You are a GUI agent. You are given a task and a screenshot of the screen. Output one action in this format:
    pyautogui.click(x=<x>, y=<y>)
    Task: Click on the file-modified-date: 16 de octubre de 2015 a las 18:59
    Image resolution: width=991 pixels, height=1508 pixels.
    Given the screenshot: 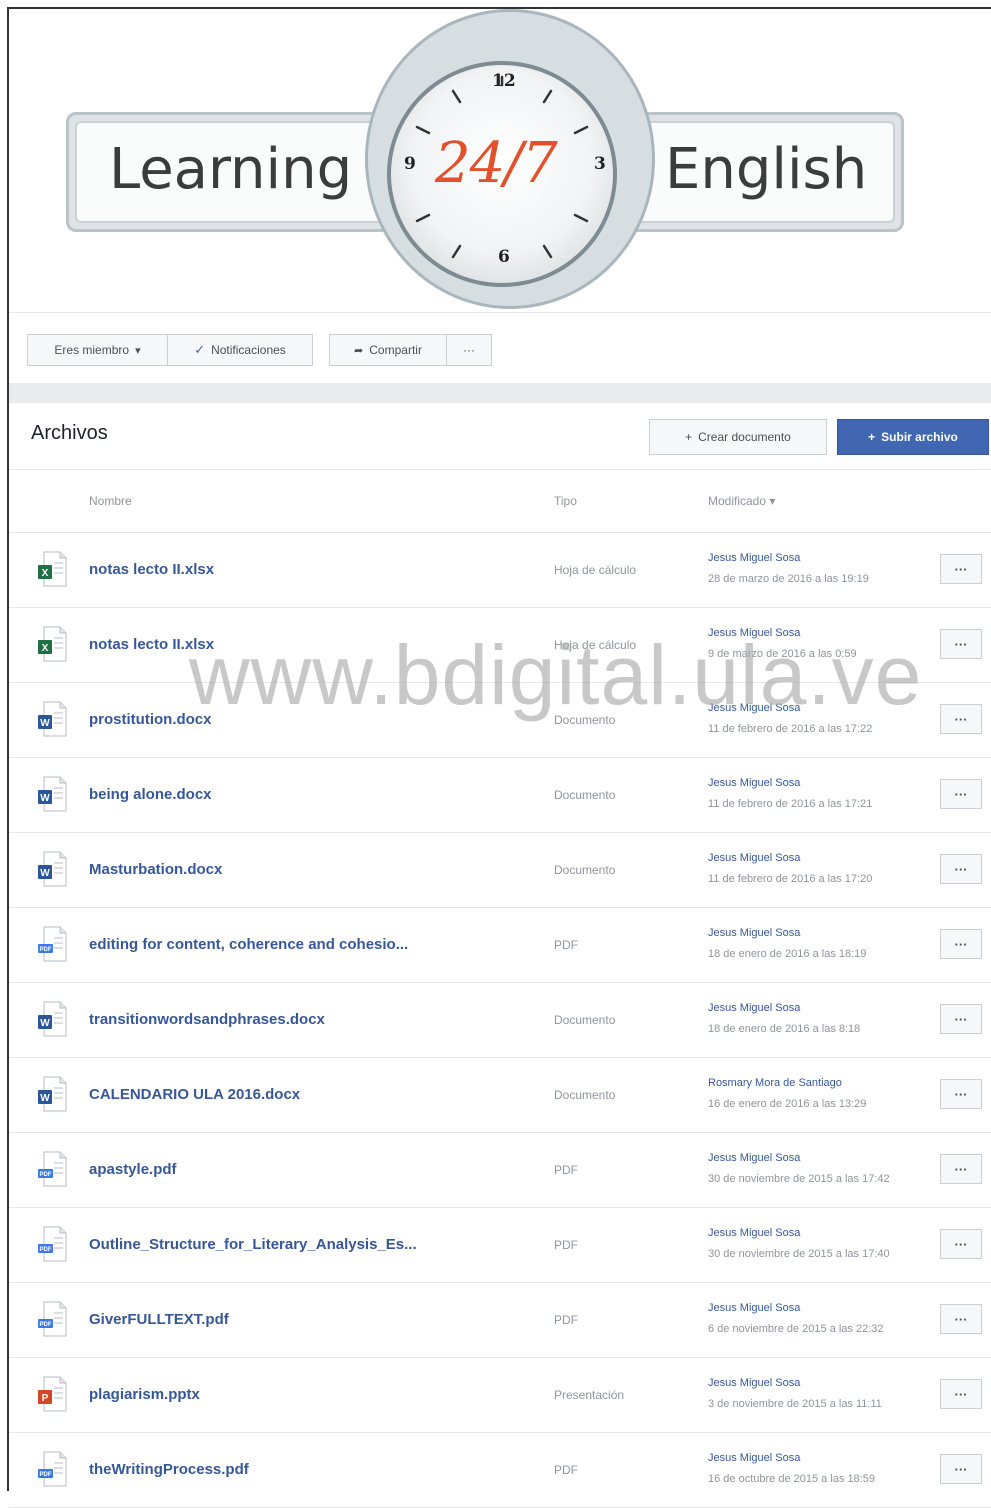 What is the action you would take?
    pyautogui.click(x=791, y=1479)
    